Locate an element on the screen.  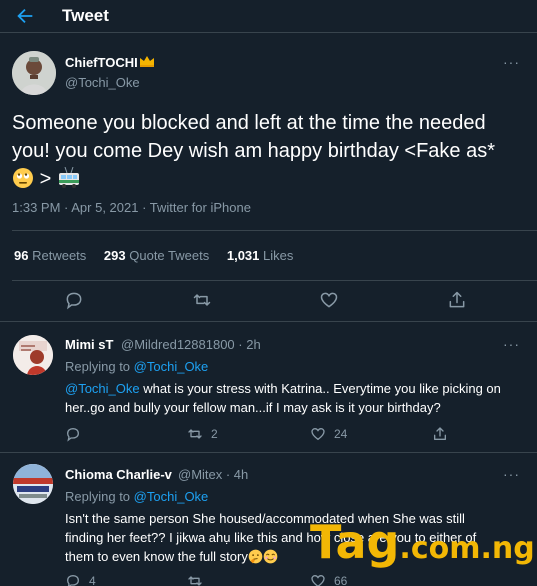
reply-action-reply is located at coordinates (77, 435).